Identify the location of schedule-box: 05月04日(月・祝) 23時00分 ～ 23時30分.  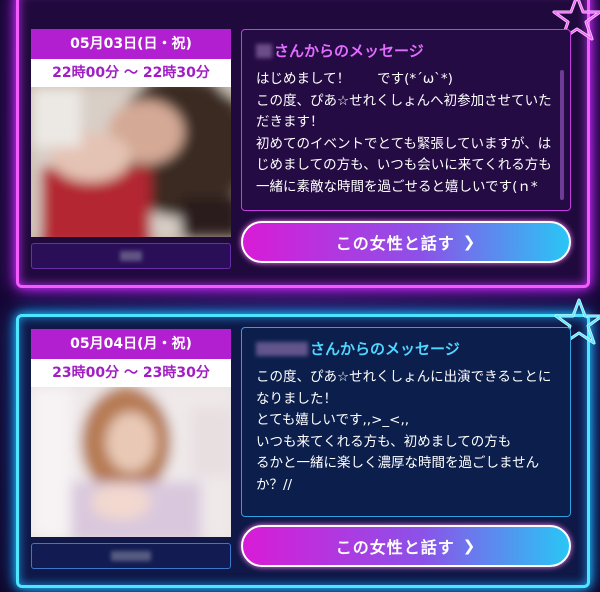
(131, 449).